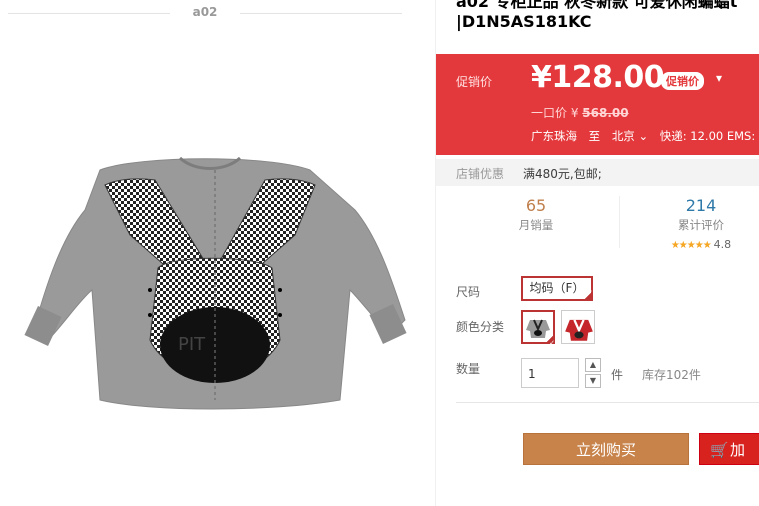  What do you see at coordinates (205, 12) in the screenshot?
I see `brand-name: a02` at bounding box center [205, 12].